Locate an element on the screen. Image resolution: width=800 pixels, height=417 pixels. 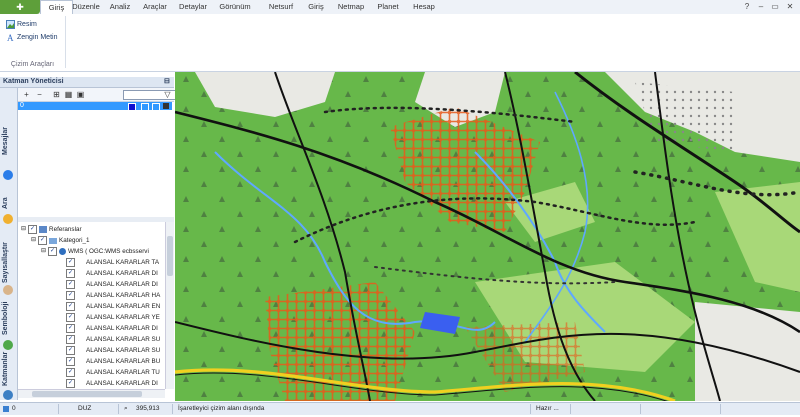
add-layer-icon: + is located at coordinates (26, 94).